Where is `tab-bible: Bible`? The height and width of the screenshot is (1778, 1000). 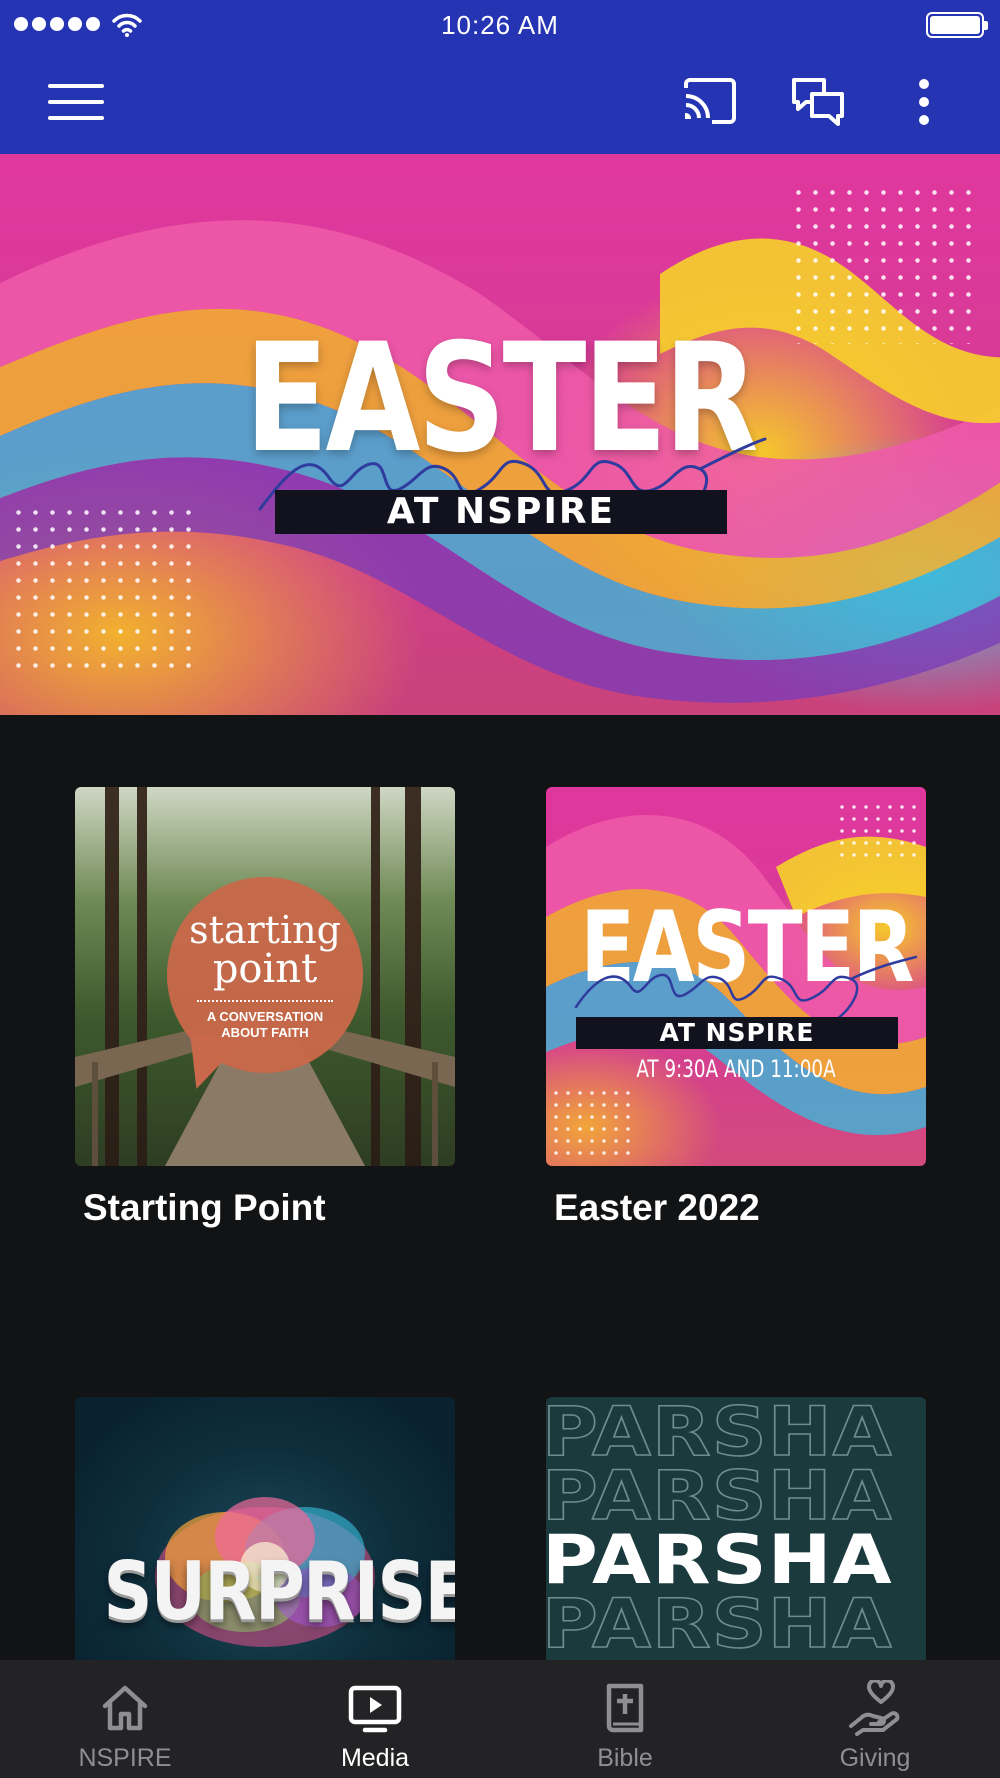 tab-bible: Bible is located at coordinates (625, 1719).